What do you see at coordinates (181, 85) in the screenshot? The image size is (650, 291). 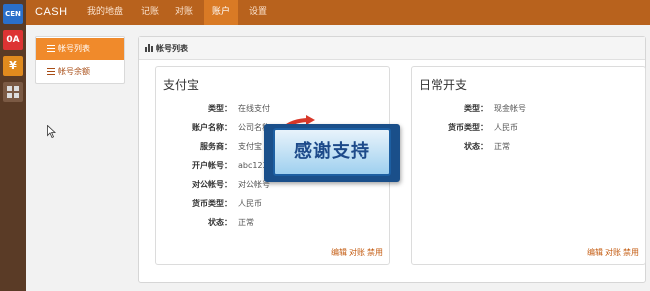 I see `card-title: 支付宝` at bounding box center [181, 85].